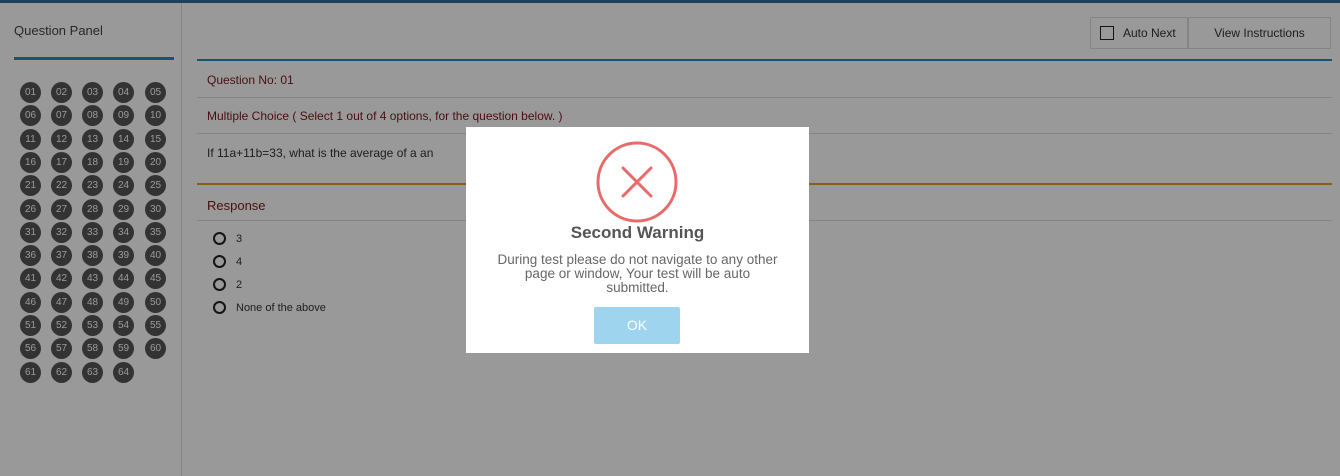 This screenshot has width=1340, height=476. Describe the element at coordinates (637, 325) in the screenshot. I see `ok-button: OK` at that location.